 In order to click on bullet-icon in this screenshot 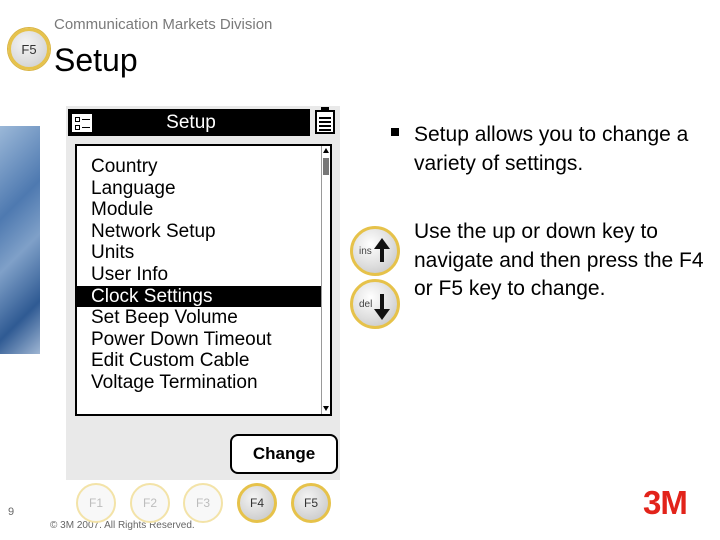, I will do `click(395, 132)`.